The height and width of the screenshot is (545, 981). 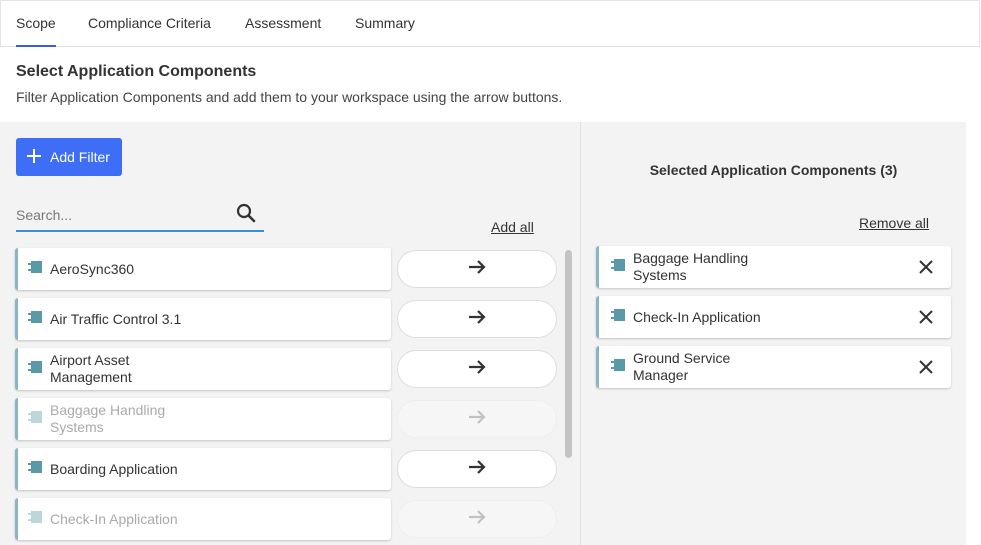 I want to click on page-title: Select Application Components, so click(x=136, y=71).